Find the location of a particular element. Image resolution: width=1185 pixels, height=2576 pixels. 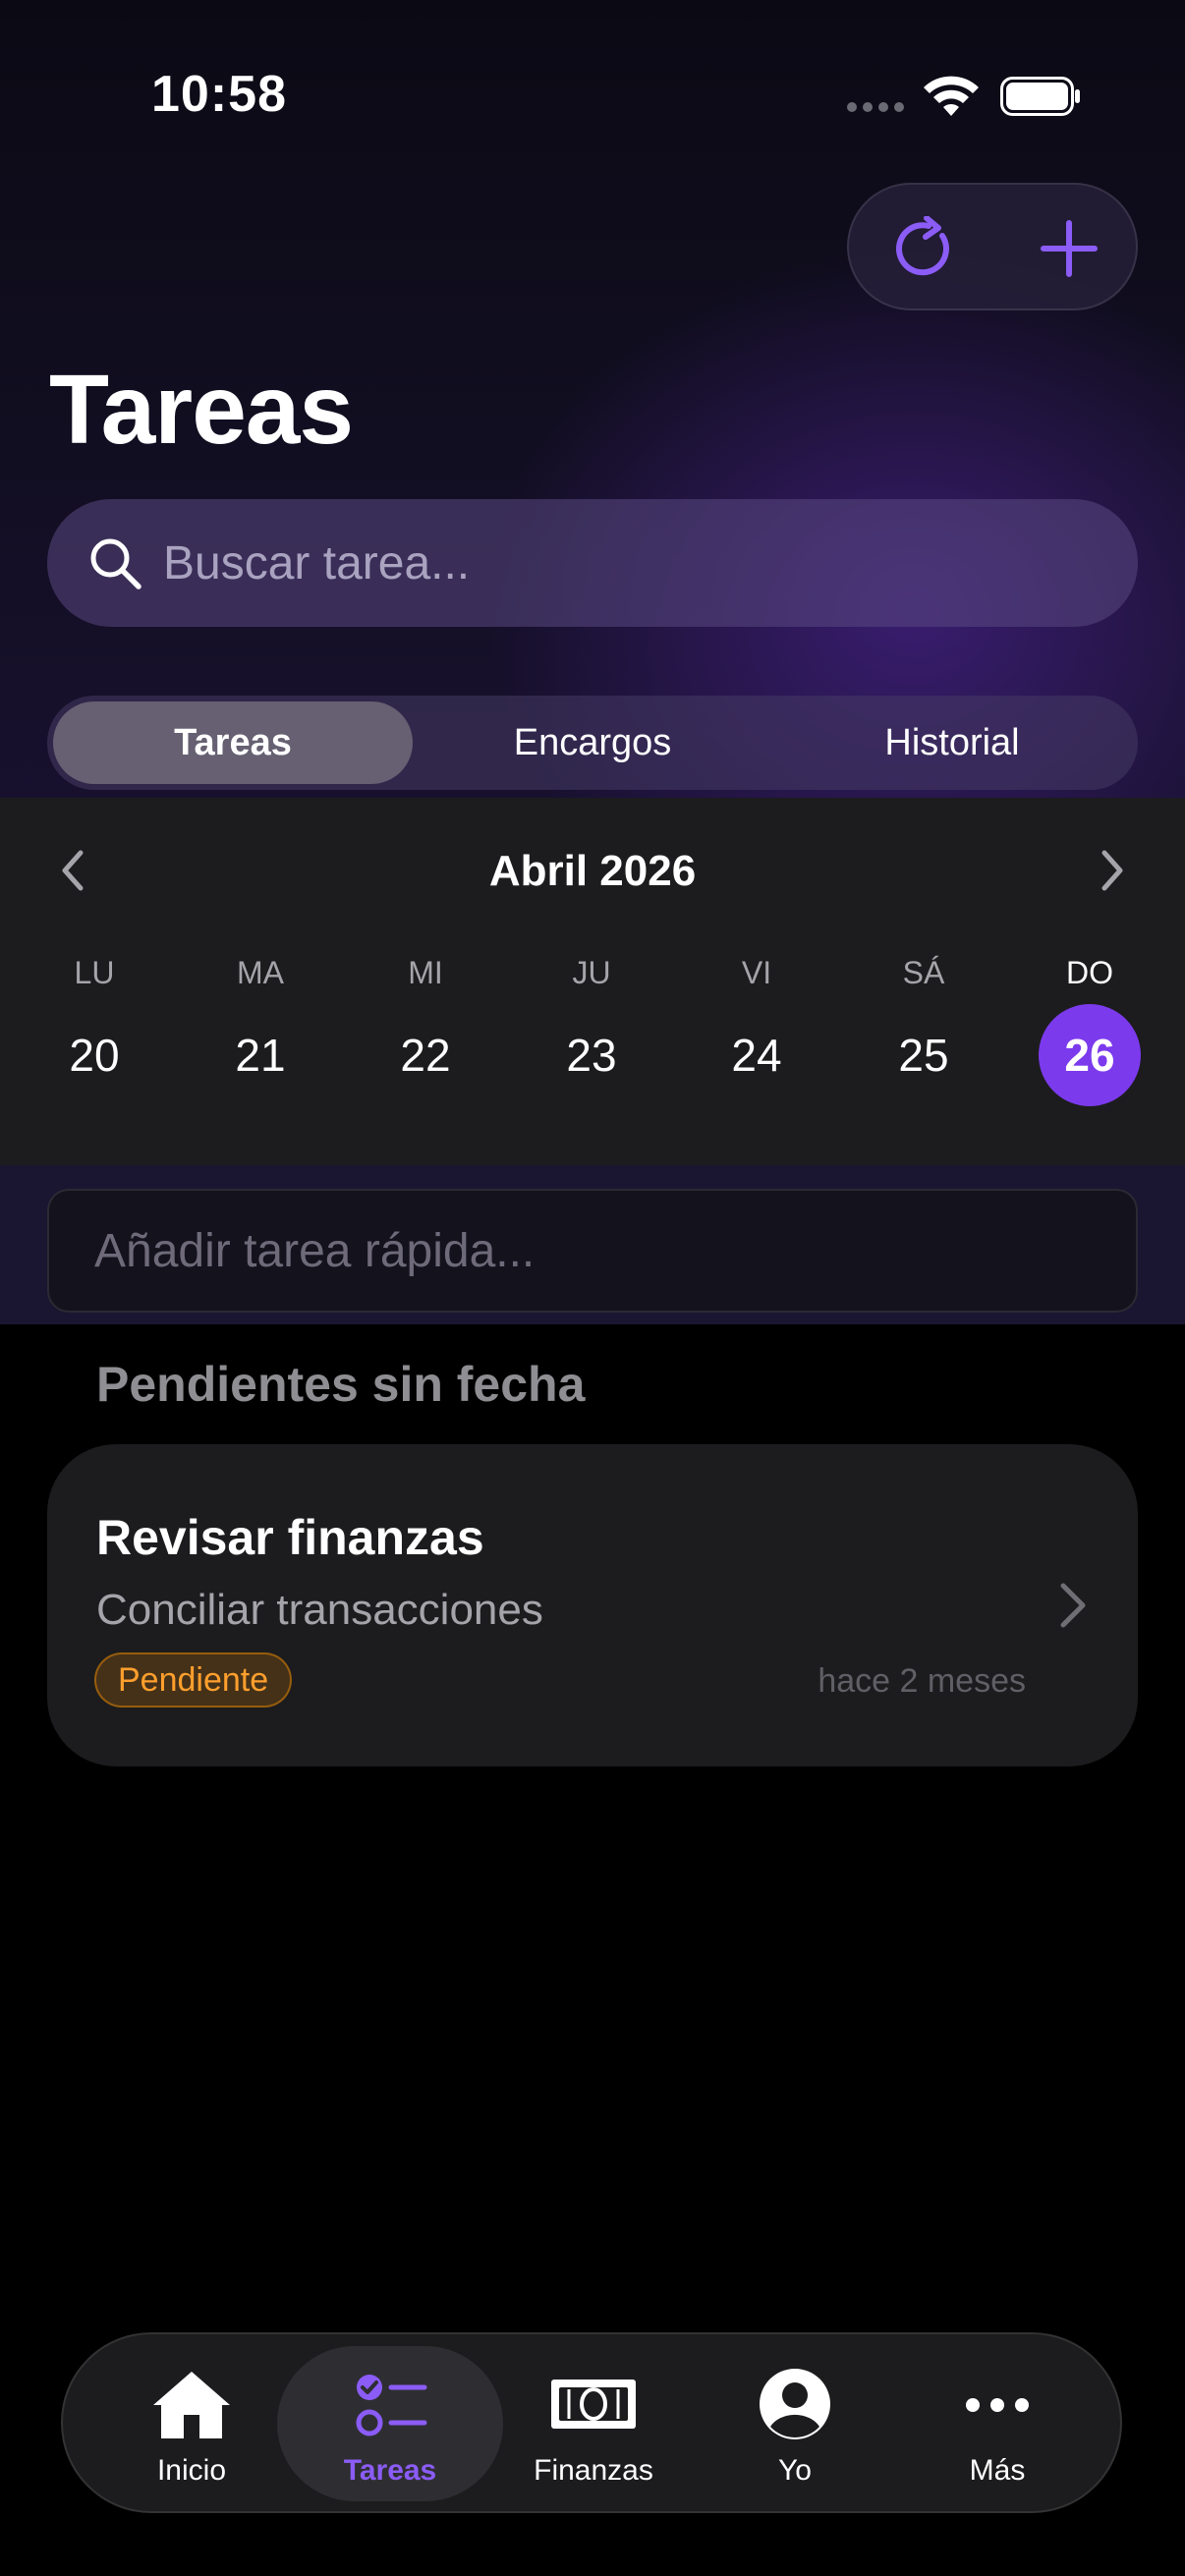

tab-inicio: Inicio is located at coordinates (192, 2423).